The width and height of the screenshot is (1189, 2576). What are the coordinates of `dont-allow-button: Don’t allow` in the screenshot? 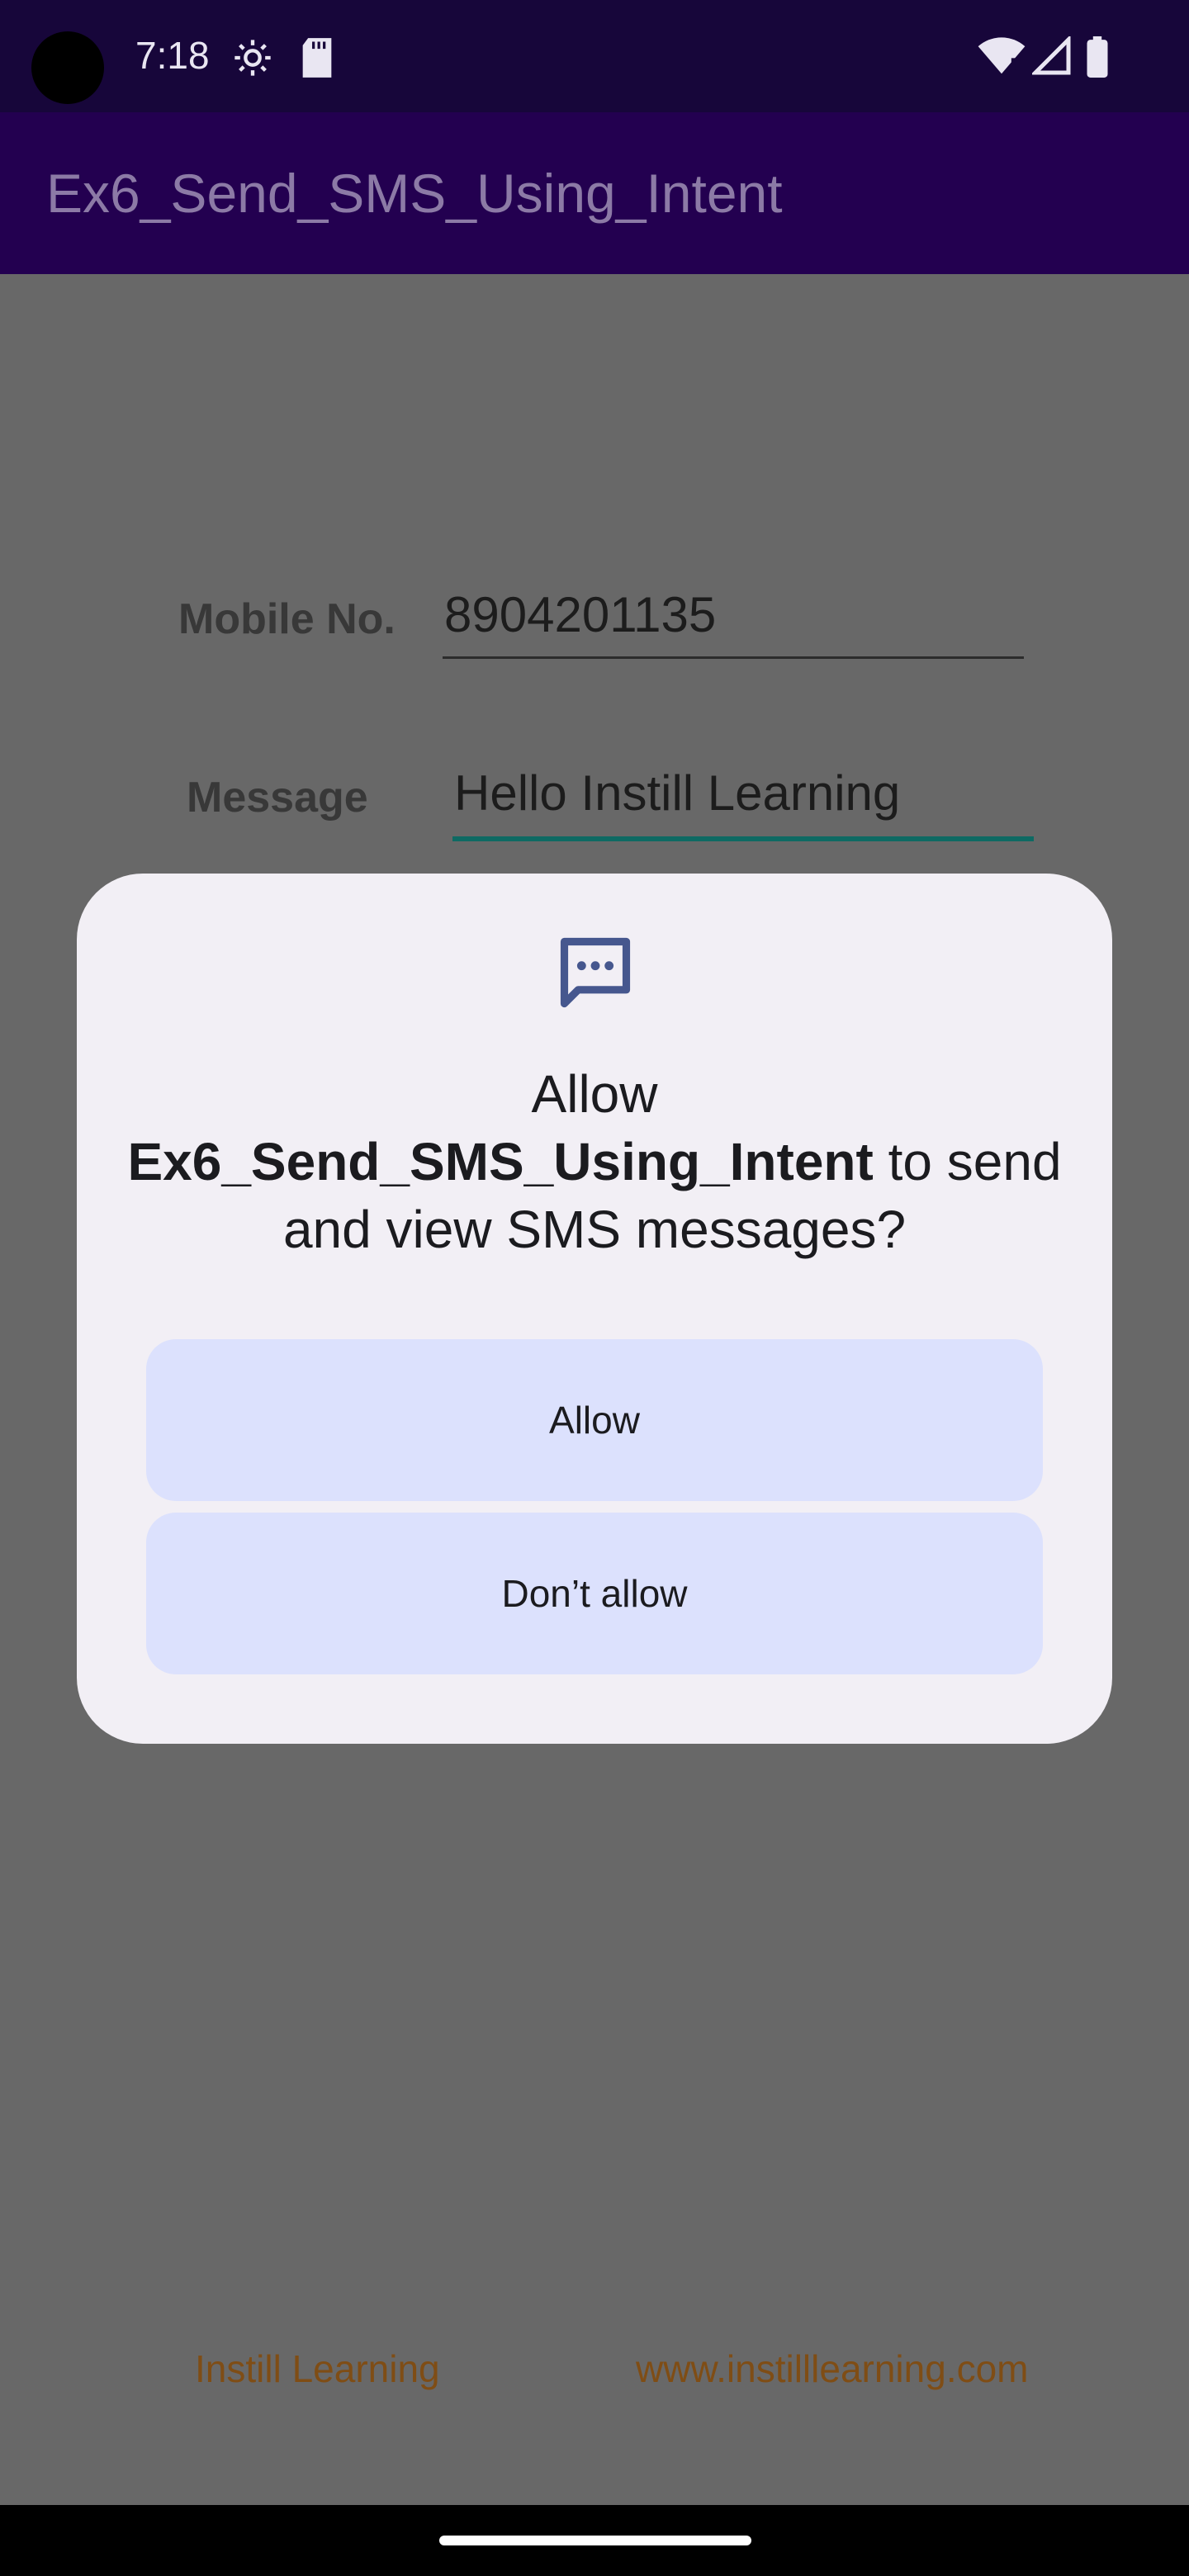 It's located at (594, 1593).